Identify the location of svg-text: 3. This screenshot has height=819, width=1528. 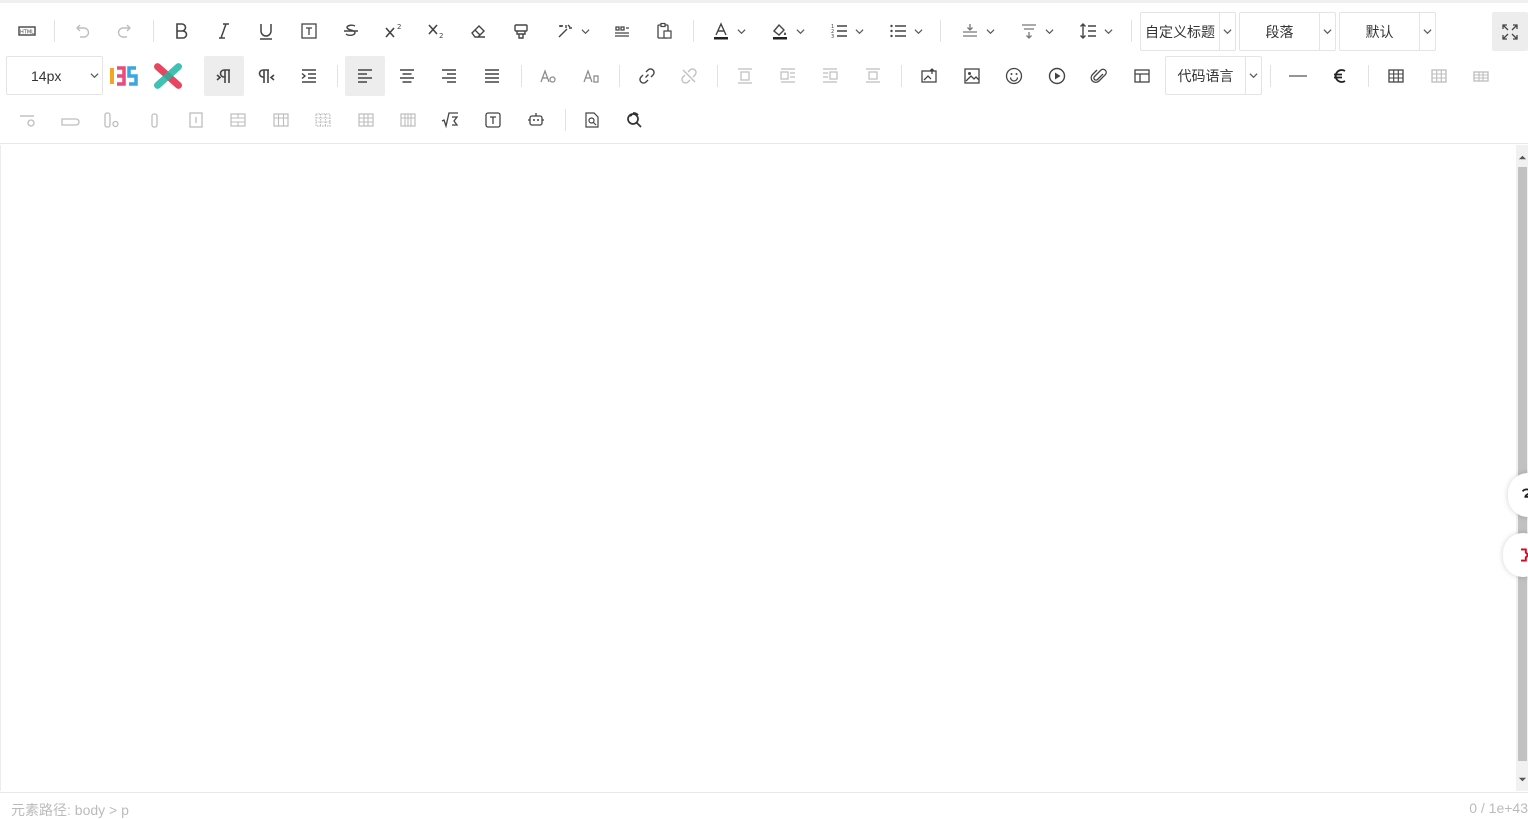
(832, 37).